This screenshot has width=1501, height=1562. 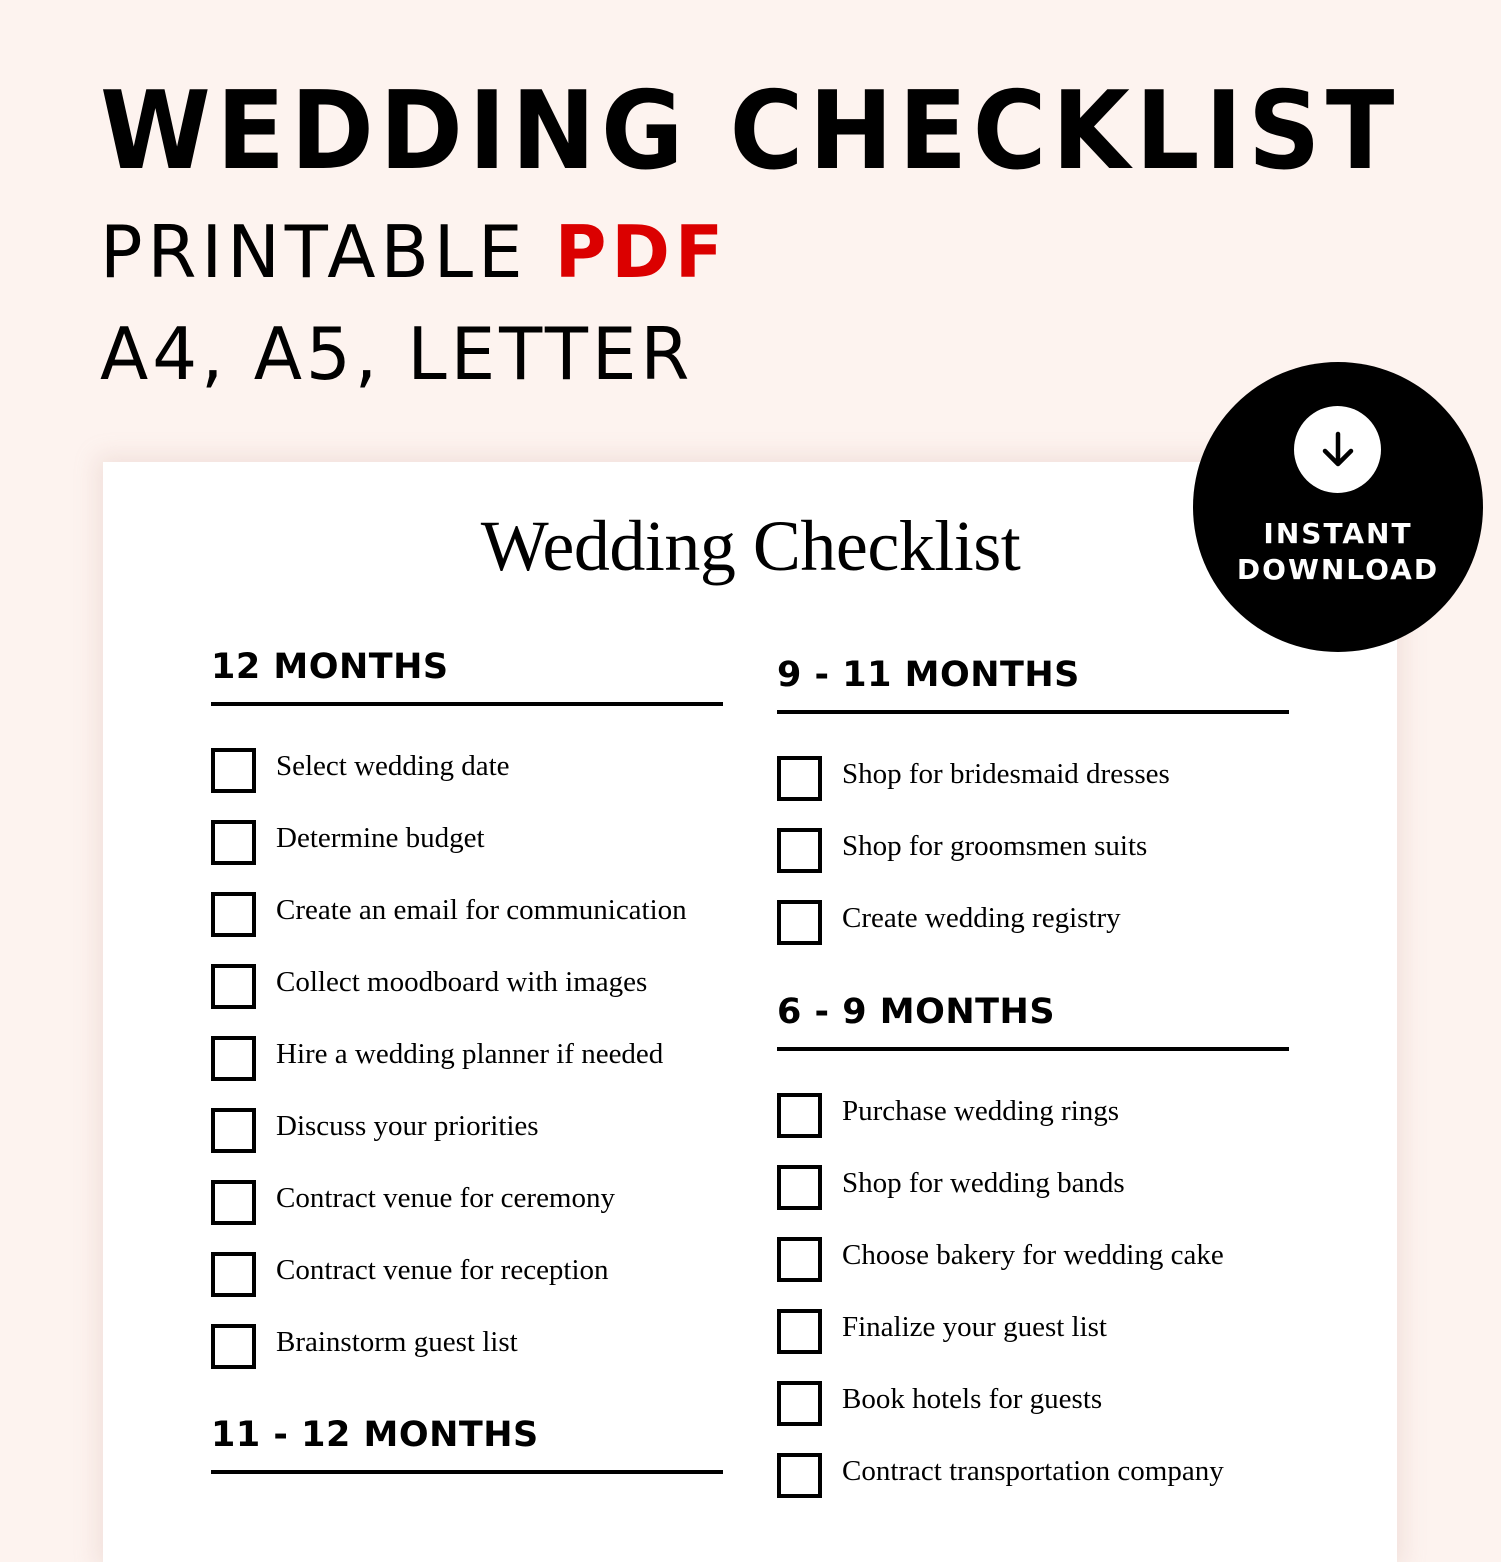 I want to click on hero-title: WEDDING CHECKLIST, so click(x=750, y=131).